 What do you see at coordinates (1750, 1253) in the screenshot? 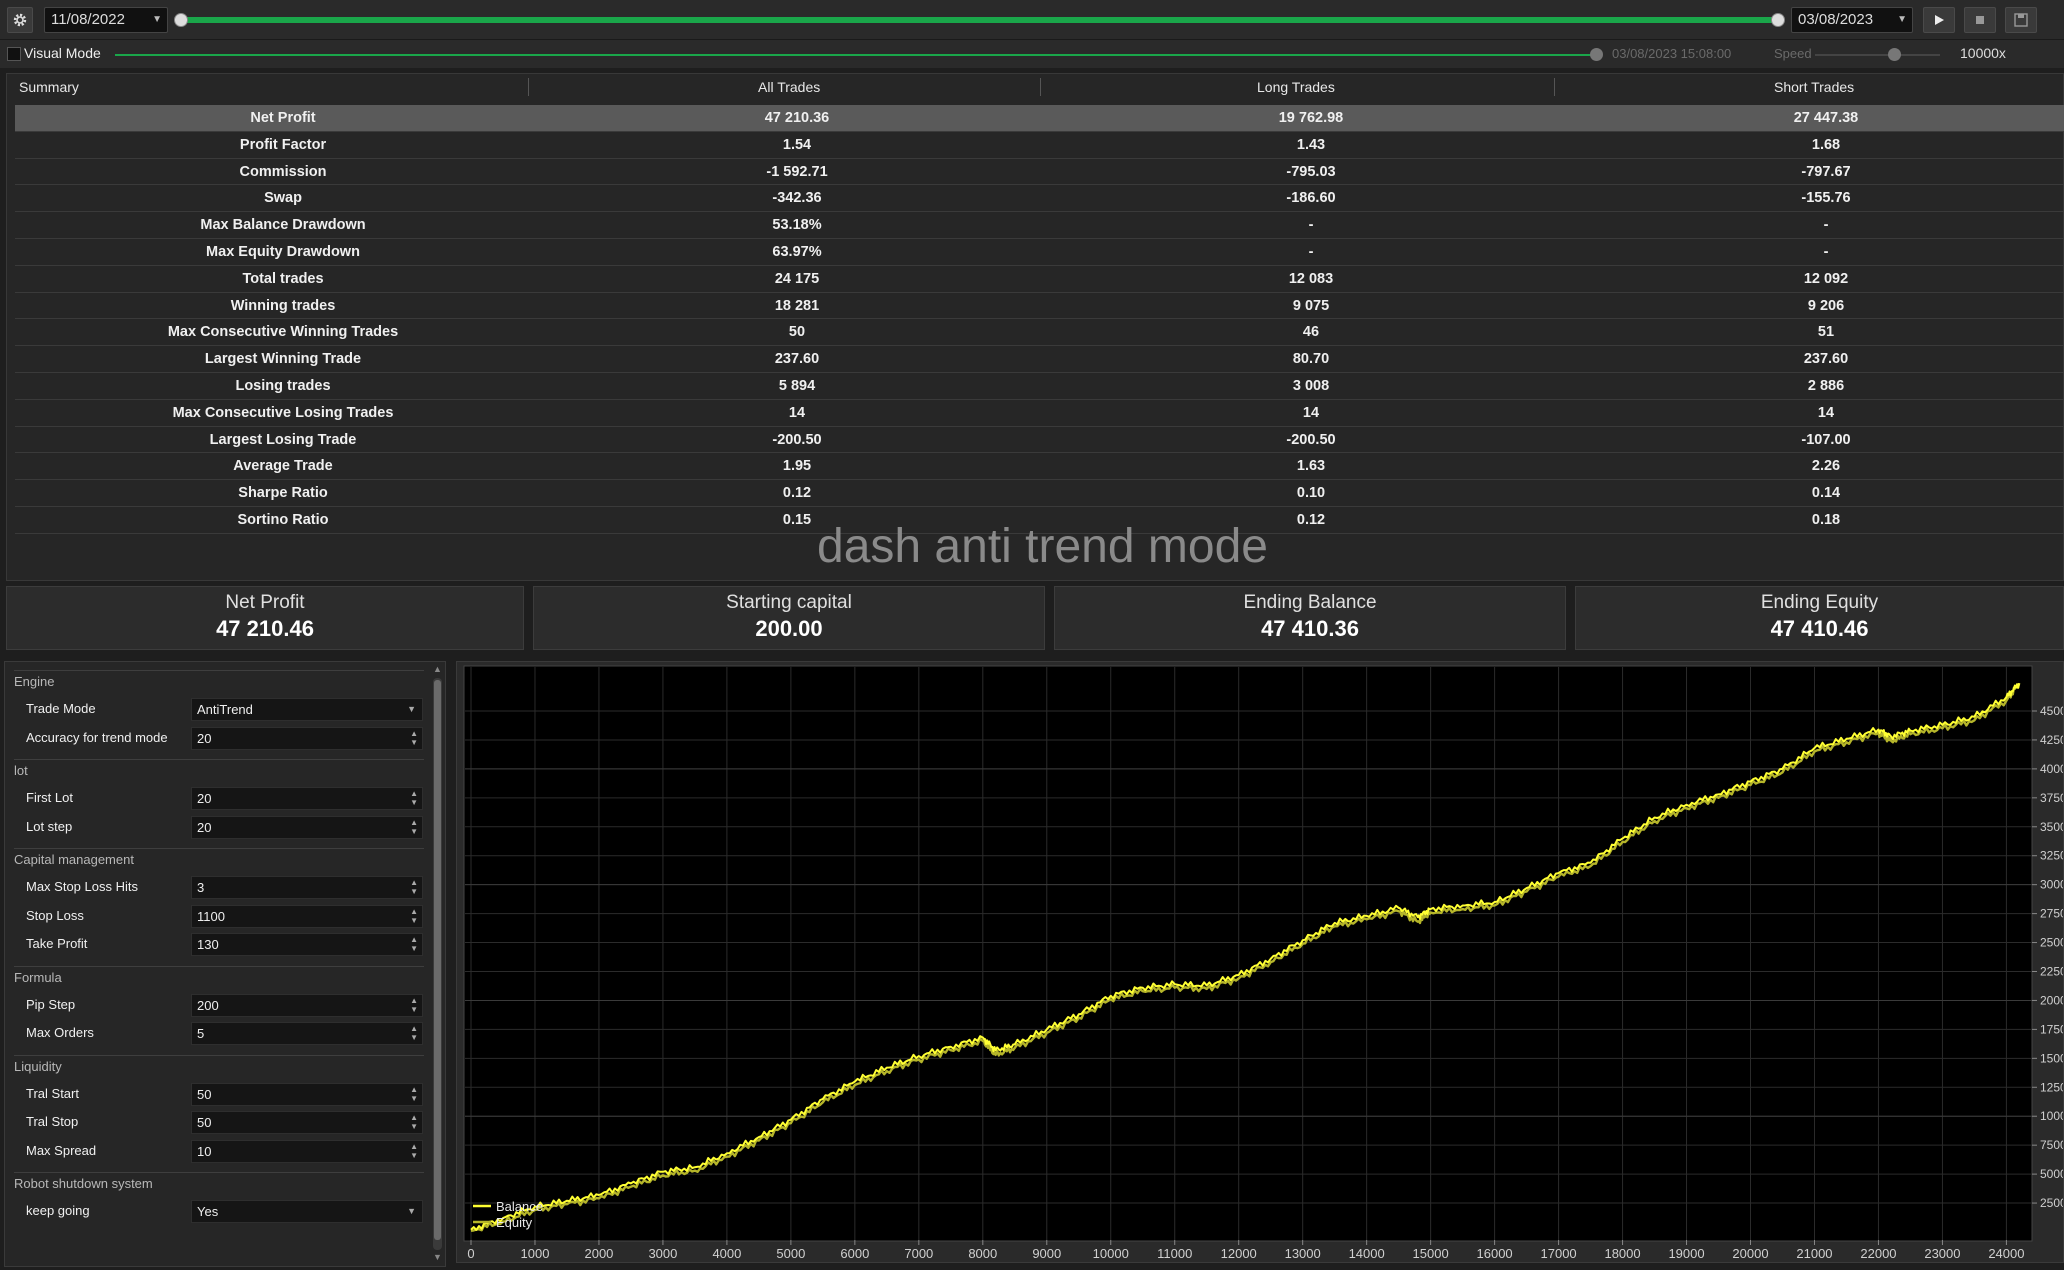
I see `x-tick-label: 20000` at bounding box center [1750, 1253].